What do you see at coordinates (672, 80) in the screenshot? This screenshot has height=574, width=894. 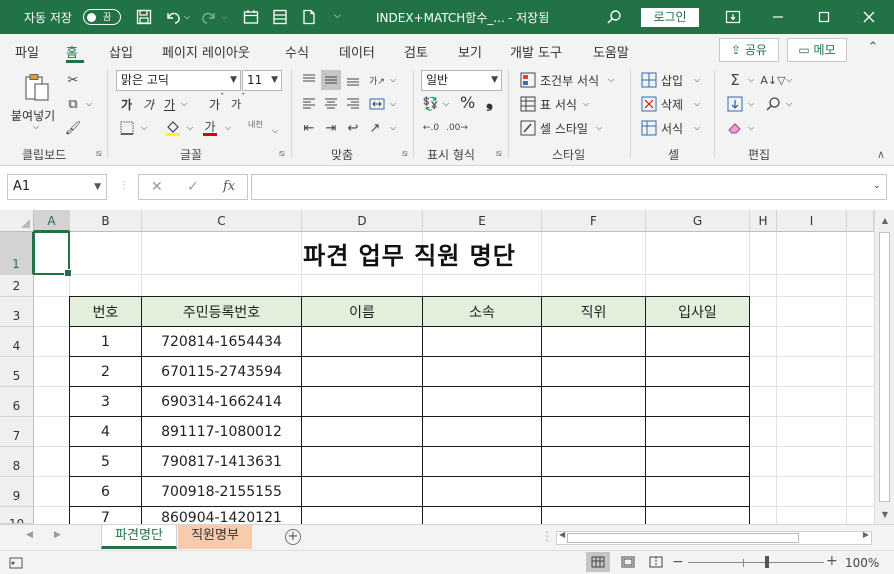 I see `insert-cells-button: 삽입` at bounding box center [672, 80].